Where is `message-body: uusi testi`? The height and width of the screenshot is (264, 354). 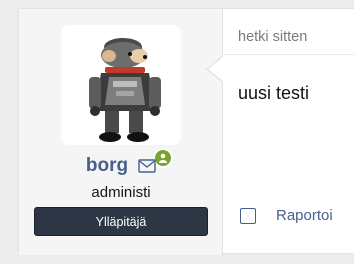 message-body: uusi testi is located at coordinates (274, 93).